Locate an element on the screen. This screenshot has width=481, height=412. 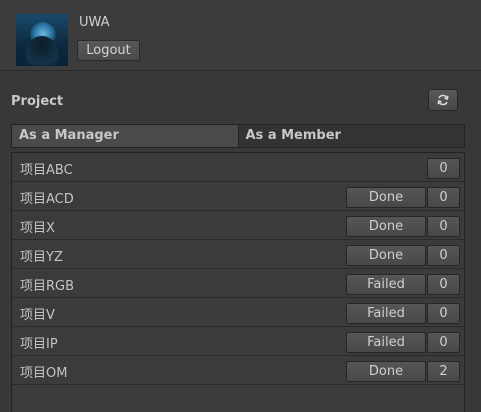
project-name: 项目X is located at coordinates (37, 228).